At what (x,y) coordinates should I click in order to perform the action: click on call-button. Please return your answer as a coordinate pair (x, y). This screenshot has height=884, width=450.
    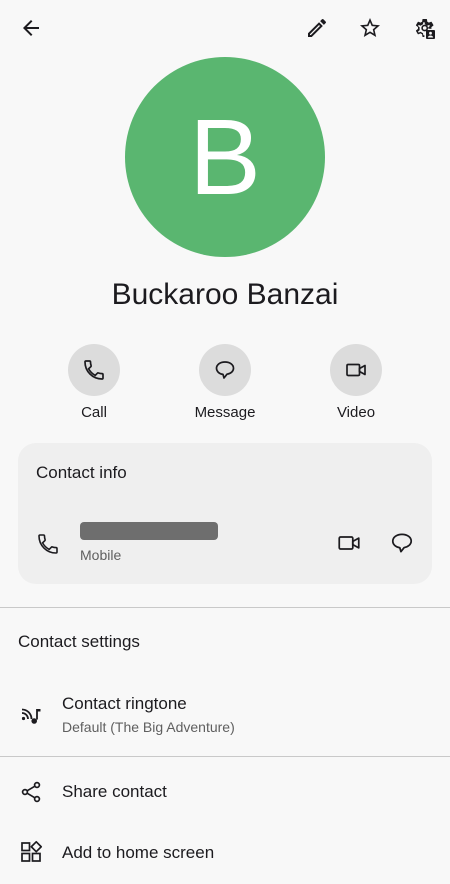
    Looking at the image, I should click on (94, 370).